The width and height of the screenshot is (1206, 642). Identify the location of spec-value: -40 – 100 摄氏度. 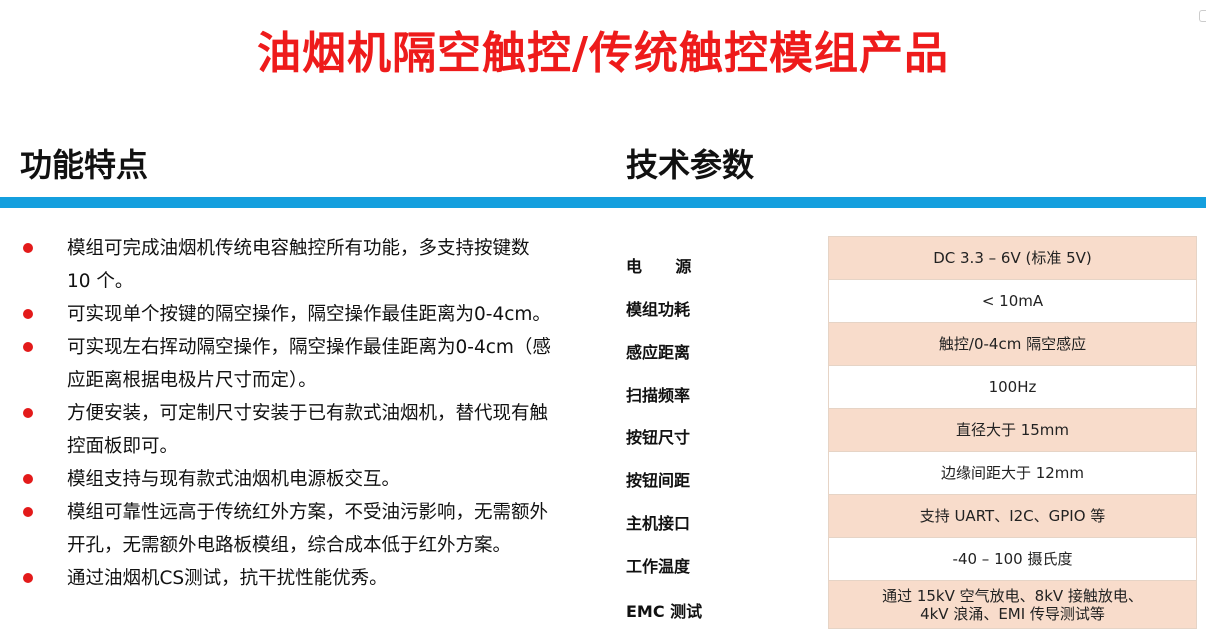
(1012, 559).